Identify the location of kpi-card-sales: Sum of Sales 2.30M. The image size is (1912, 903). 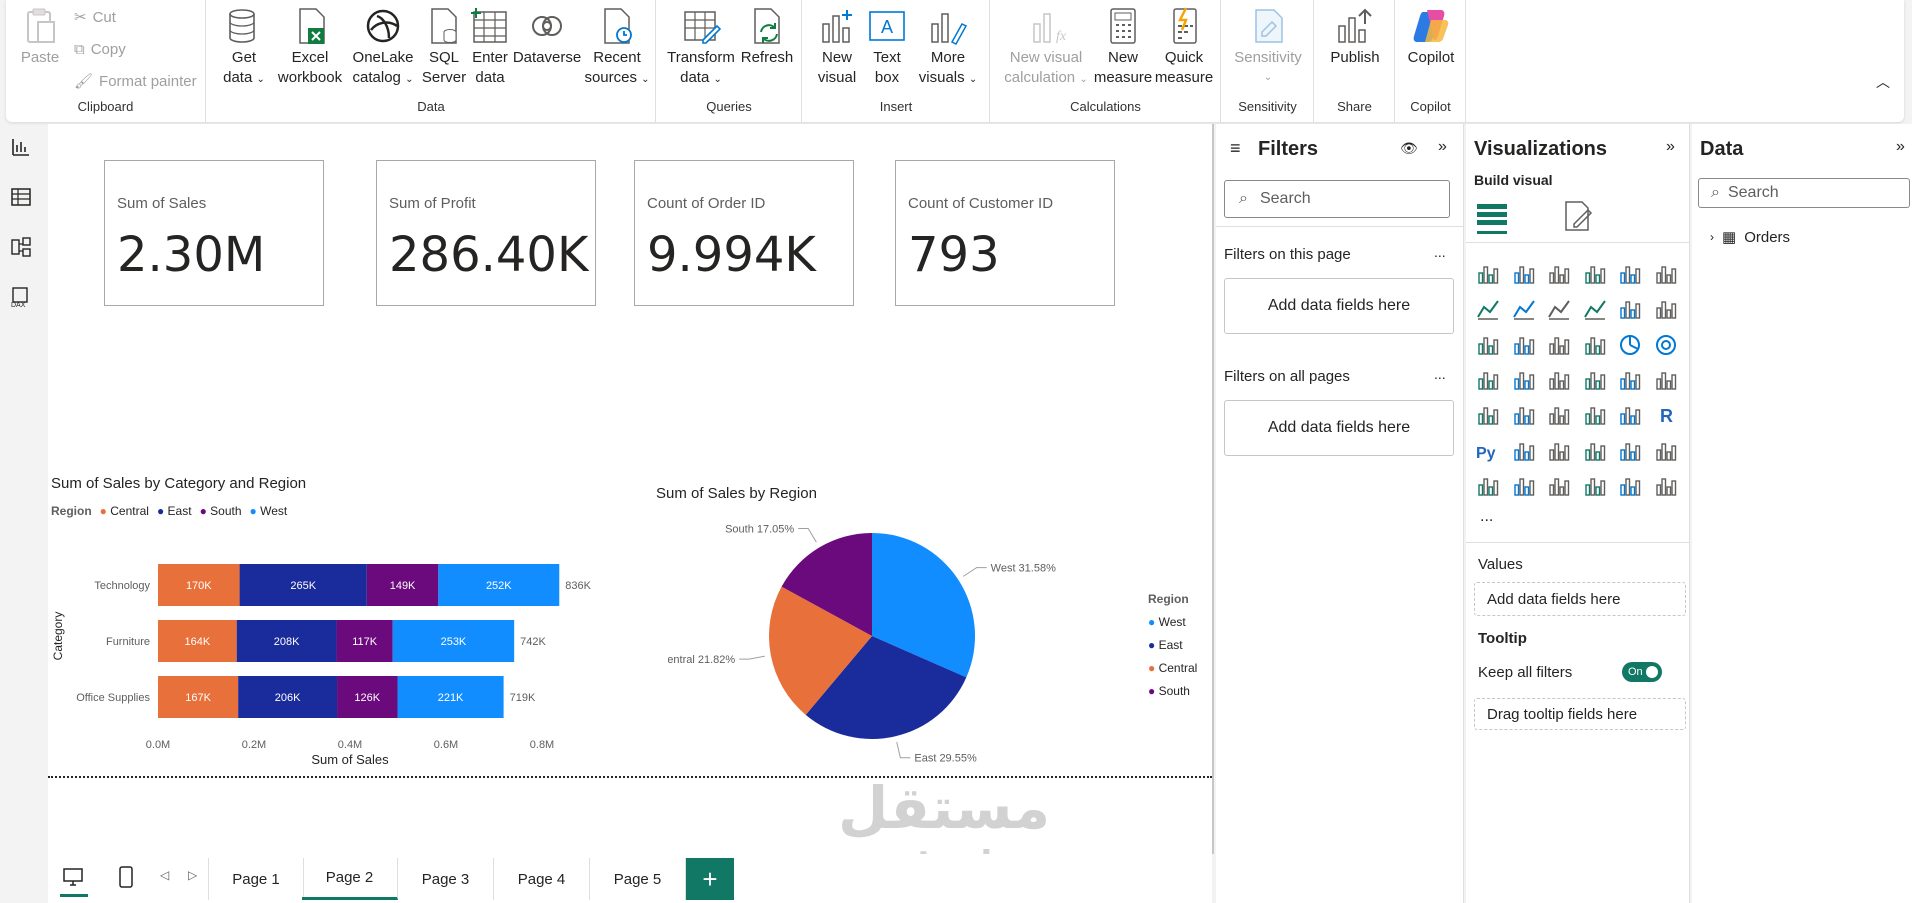
(214, 233).